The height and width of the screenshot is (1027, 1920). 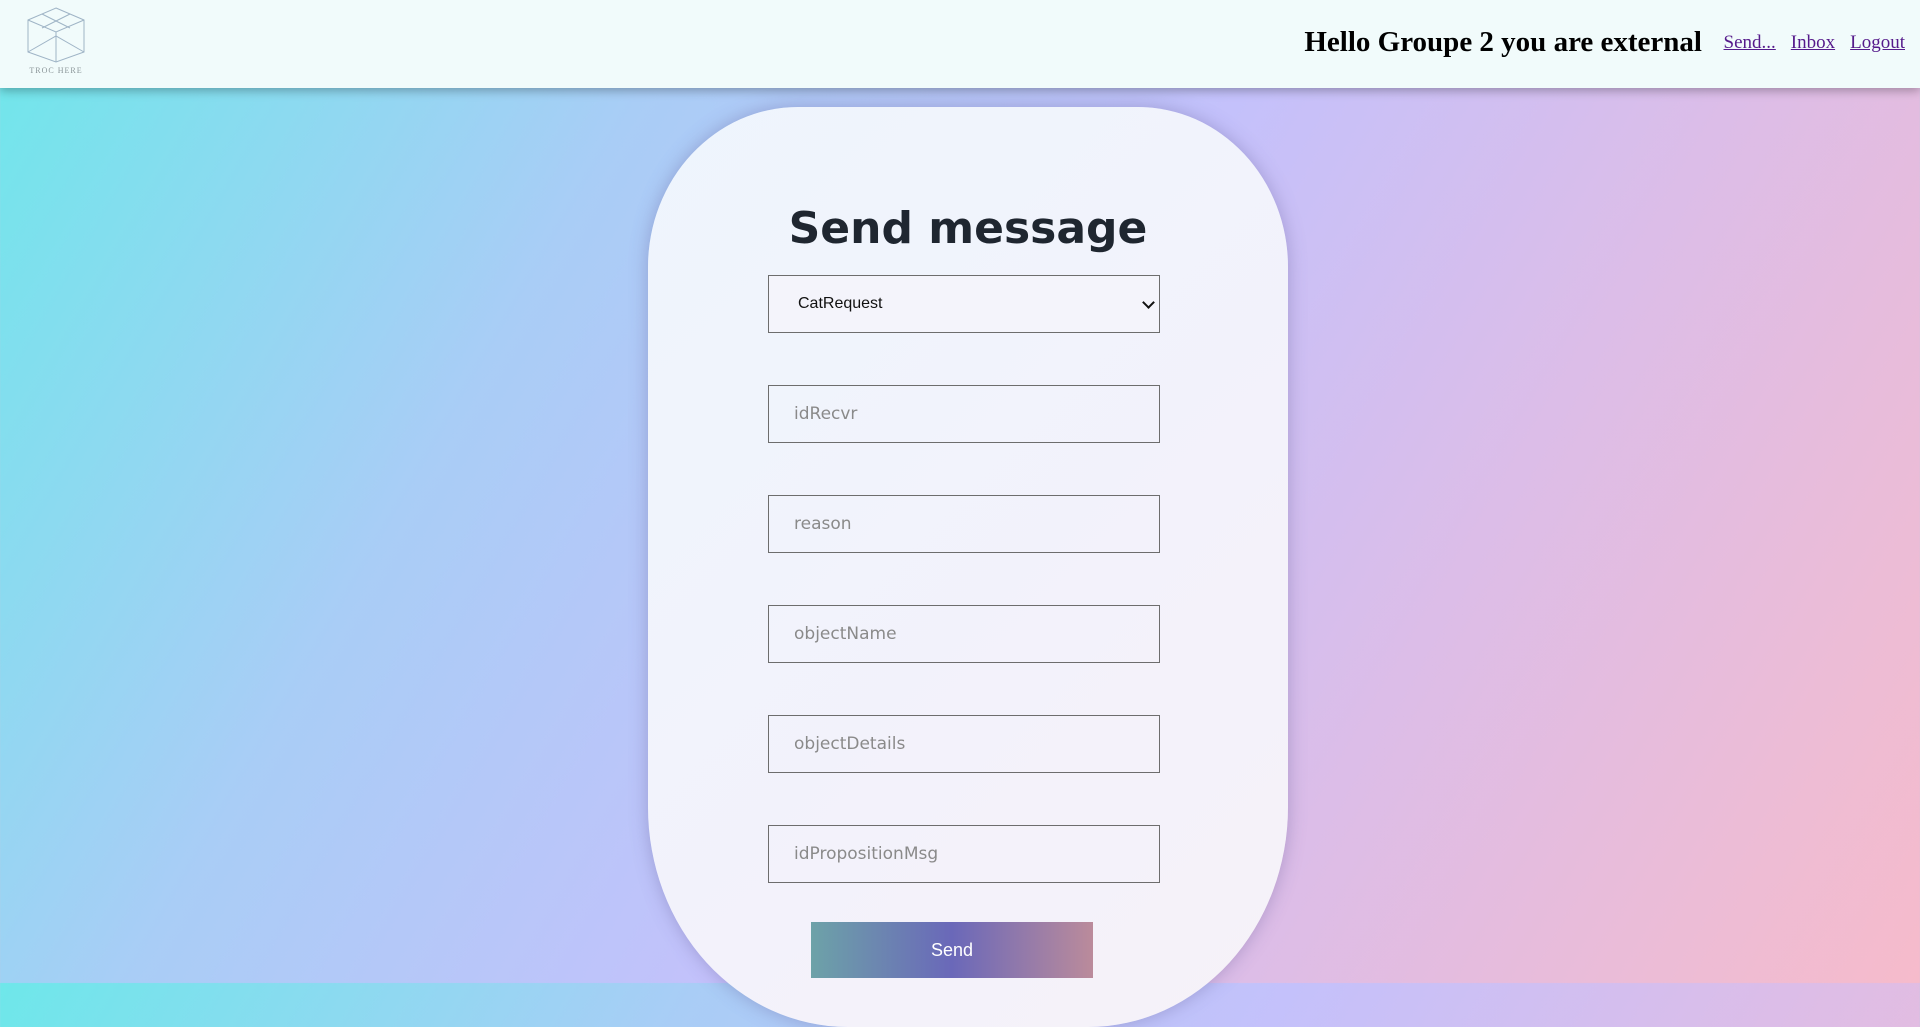 What do you see at coordinates (56, 35) in the screenshot?
I see `logo-icon` at bounding box center [56, 35].